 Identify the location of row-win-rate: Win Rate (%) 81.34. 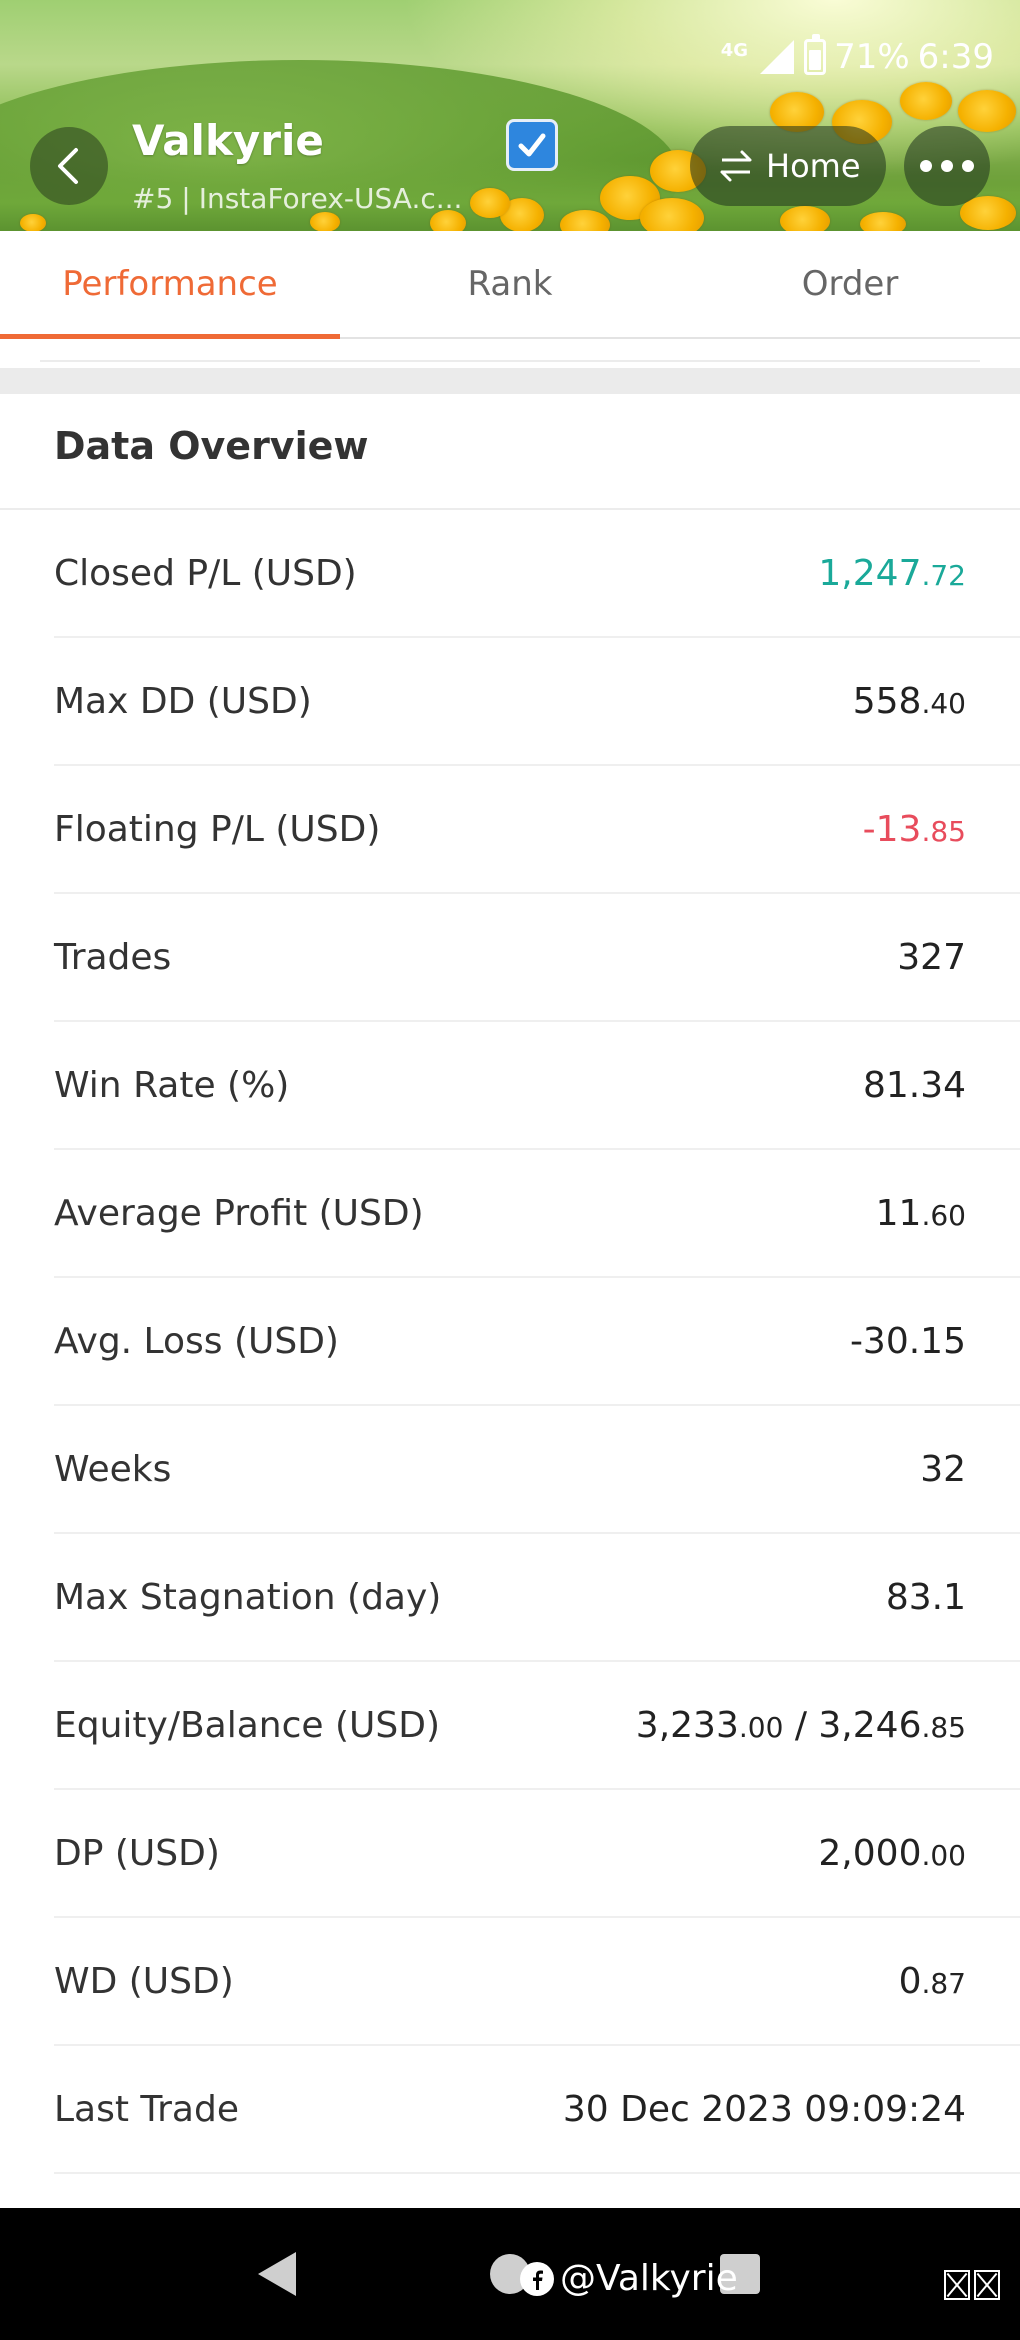
(537, 1086).